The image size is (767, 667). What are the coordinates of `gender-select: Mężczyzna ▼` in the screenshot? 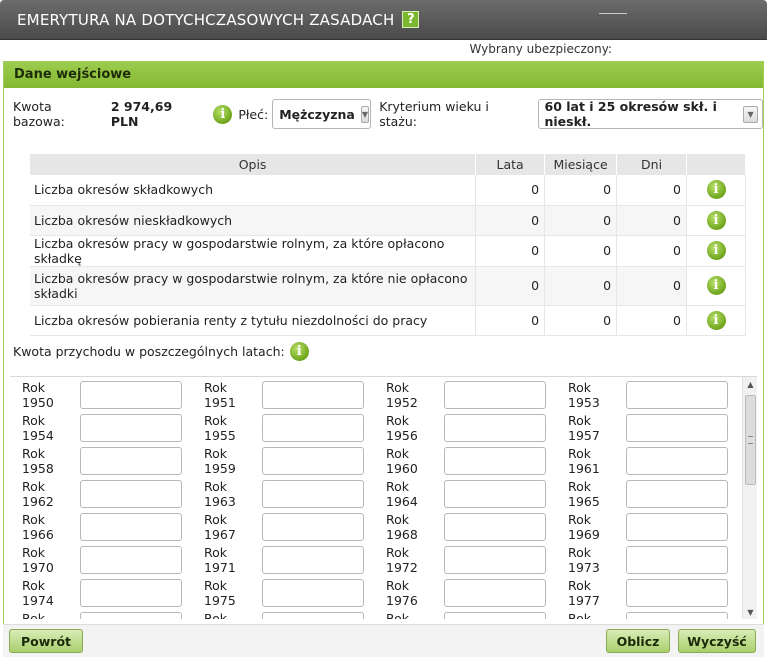 It's located at (322, 114).